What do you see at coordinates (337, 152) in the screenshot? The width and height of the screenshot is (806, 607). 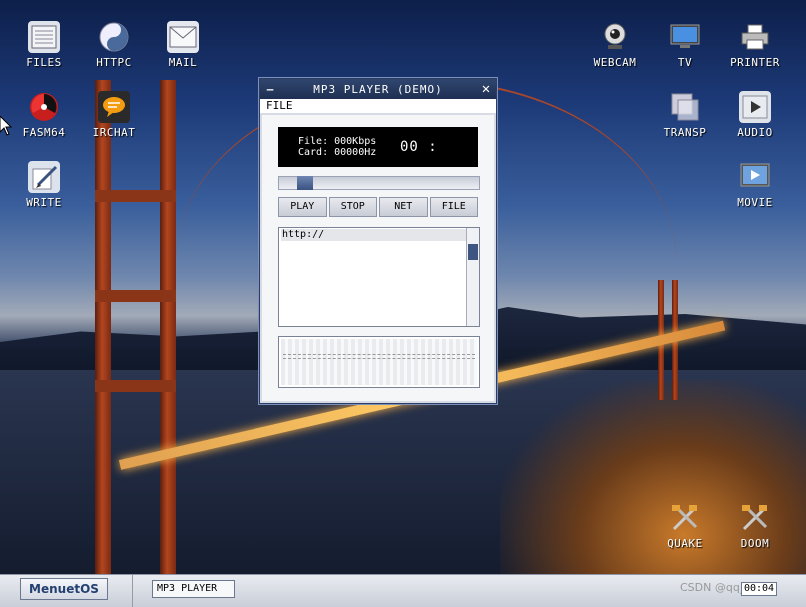 I see `samplerate-readout: Card: 00000Hz` at bounding box center [337, 152].